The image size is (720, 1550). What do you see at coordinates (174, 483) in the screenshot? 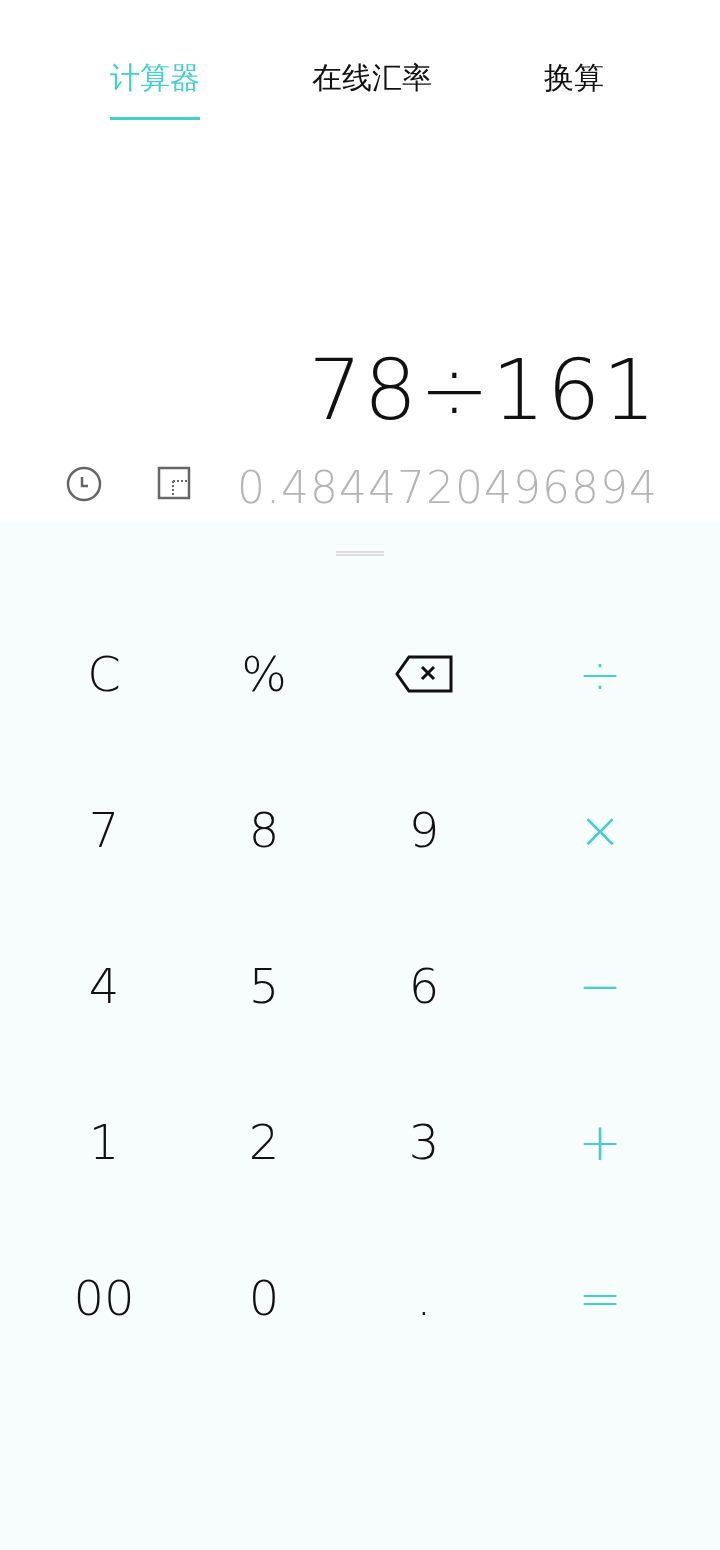
I see `scientific-mode-icon` at bounding box center [174, 483].